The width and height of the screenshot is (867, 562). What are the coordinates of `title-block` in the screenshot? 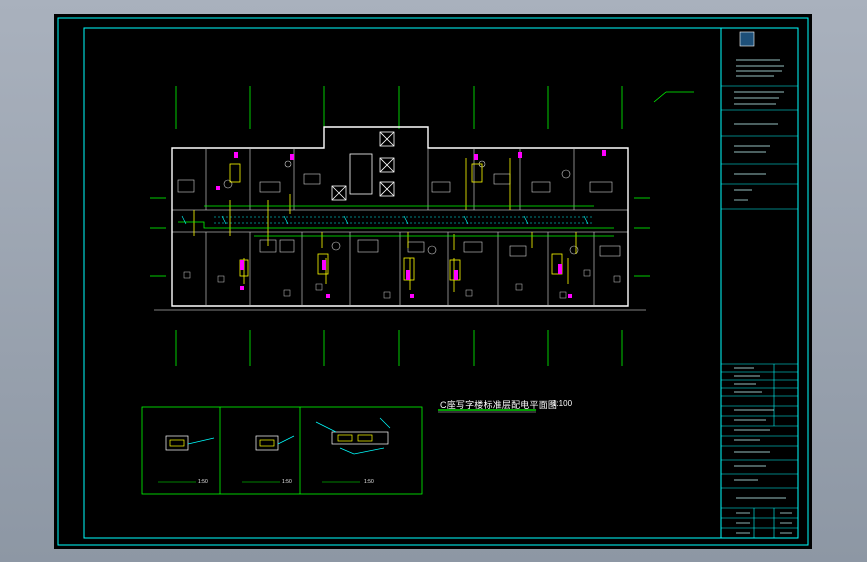 It's located at (759, 284).